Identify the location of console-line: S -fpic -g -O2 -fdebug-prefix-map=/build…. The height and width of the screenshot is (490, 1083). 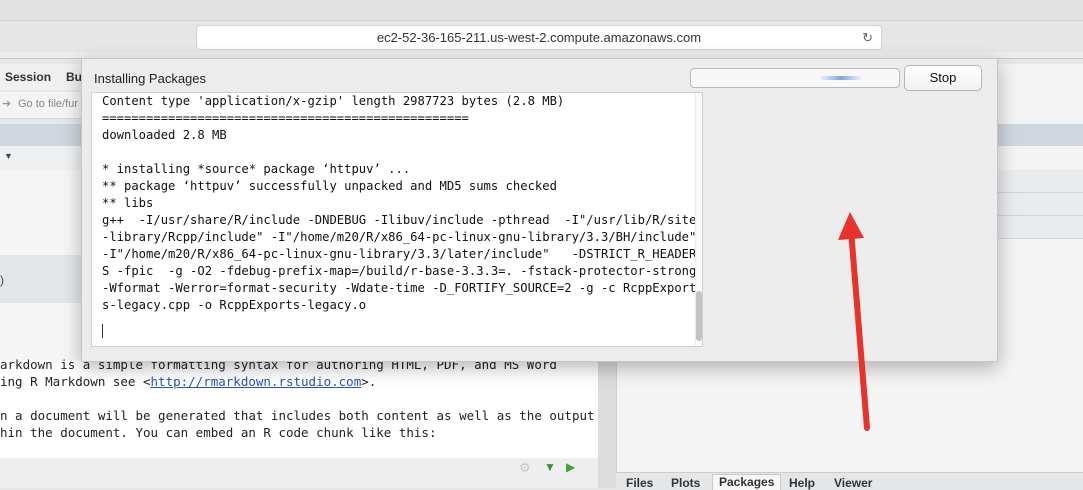
(399, 271).